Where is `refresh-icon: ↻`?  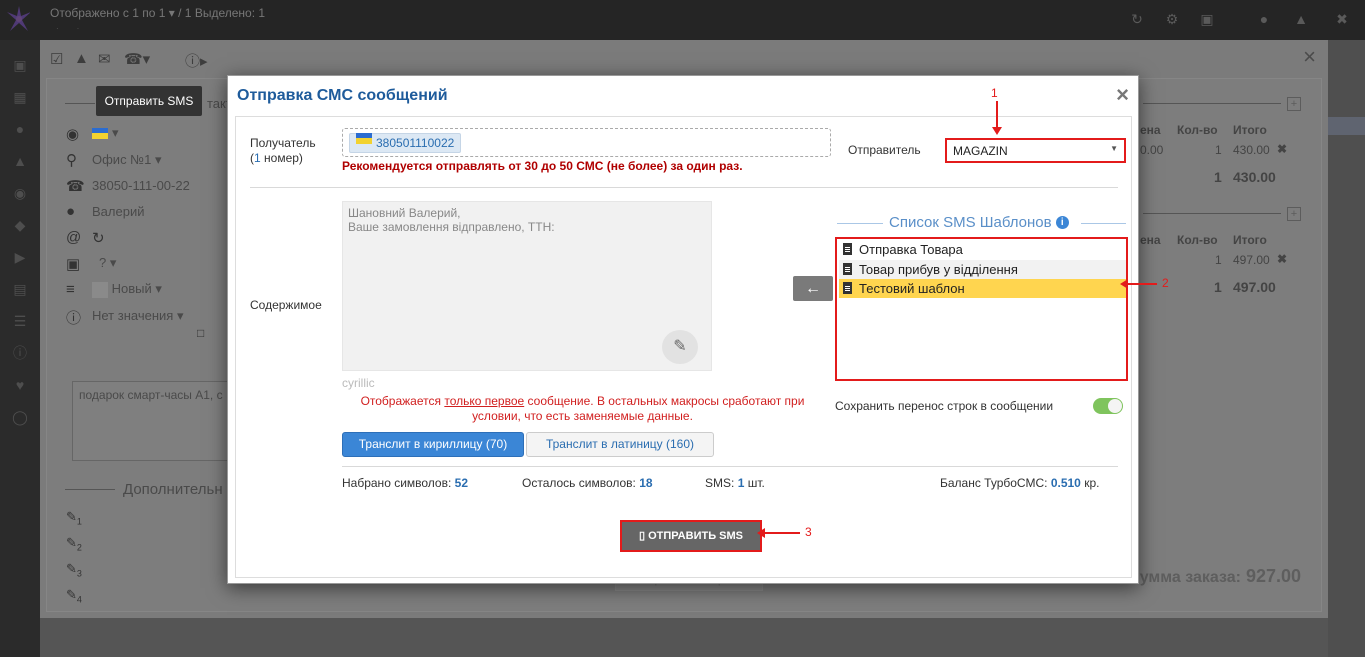
refresh-icon: ↻ is located at coordinates (1137, 19).